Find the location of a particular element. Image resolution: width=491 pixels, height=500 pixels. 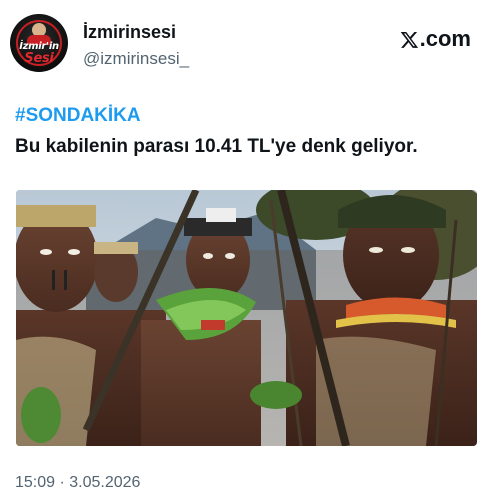

platform-badge: .com is located at coordinates (435, 39).